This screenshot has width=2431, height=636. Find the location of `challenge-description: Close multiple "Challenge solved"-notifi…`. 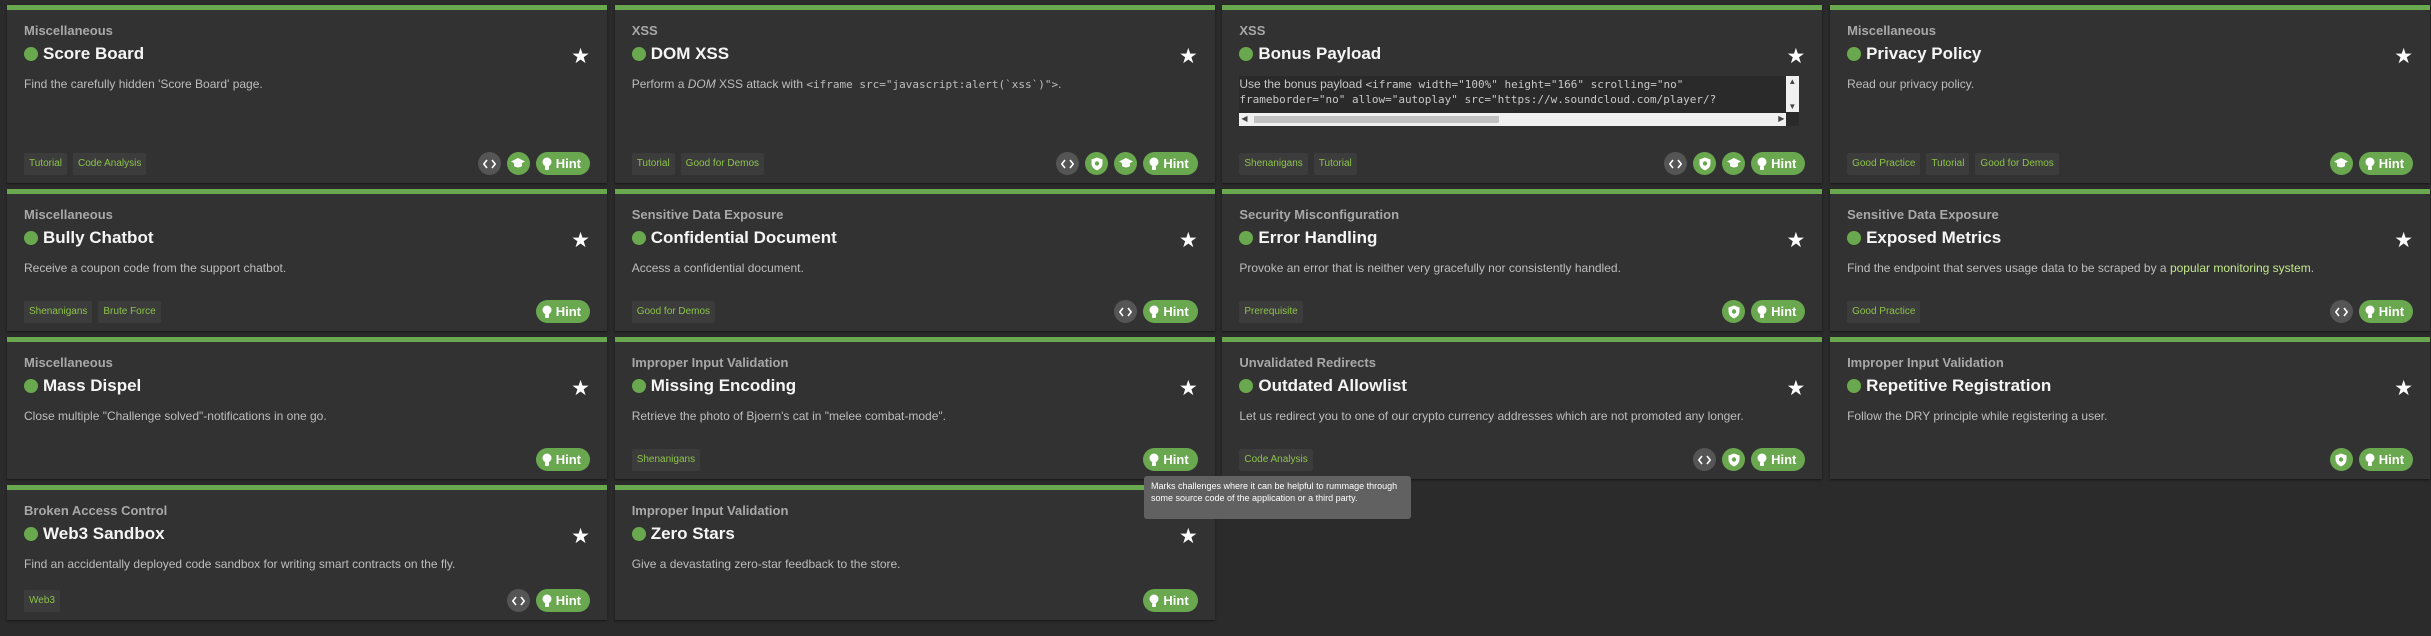

challenge-description: Close multiple "Challenge solved"-notifi… is located at coordinates (175, 416).